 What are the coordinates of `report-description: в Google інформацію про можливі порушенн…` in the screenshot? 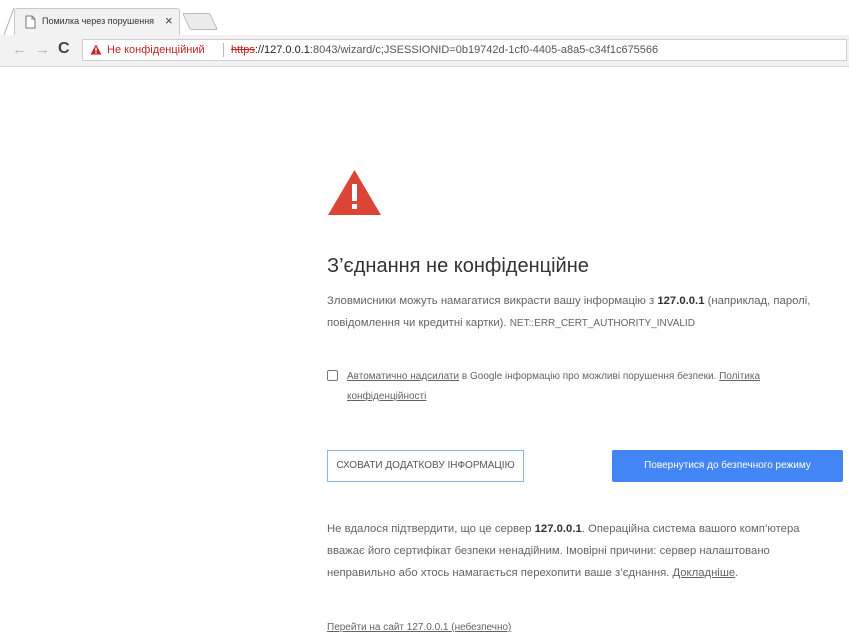 It's located at (589, 376).